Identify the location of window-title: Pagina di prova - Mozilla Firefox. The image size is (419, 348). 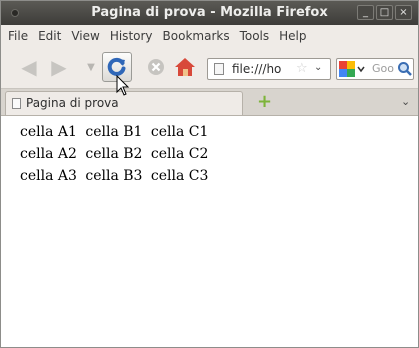
(209, 12).